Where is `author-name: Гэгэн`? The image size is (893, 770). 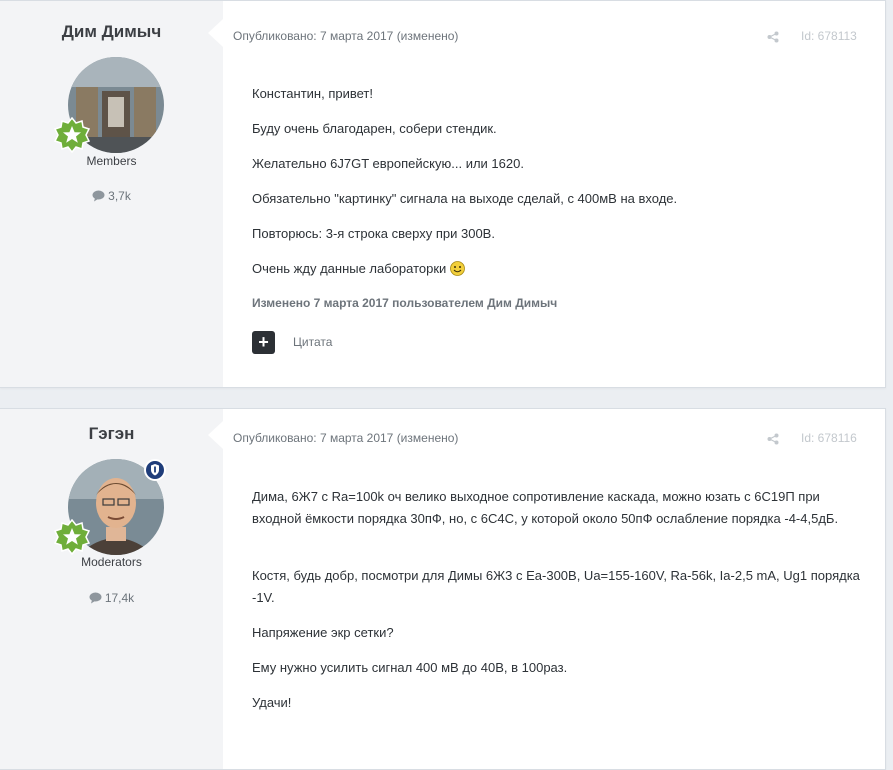
author-name: Гэгэн is located at coordinates (111, 434).